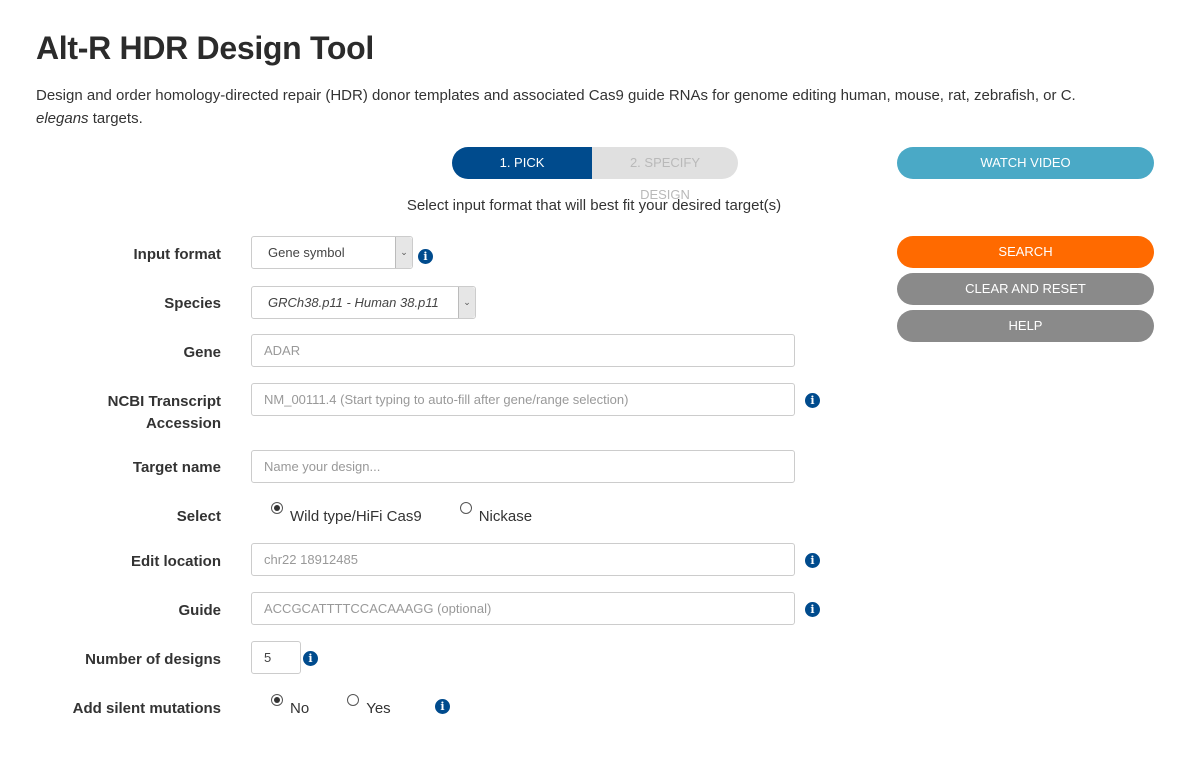  What do you see at coordinates (300, 708) in the screenshot?
I see `radio-label: No` at bounding box center [300, 708].